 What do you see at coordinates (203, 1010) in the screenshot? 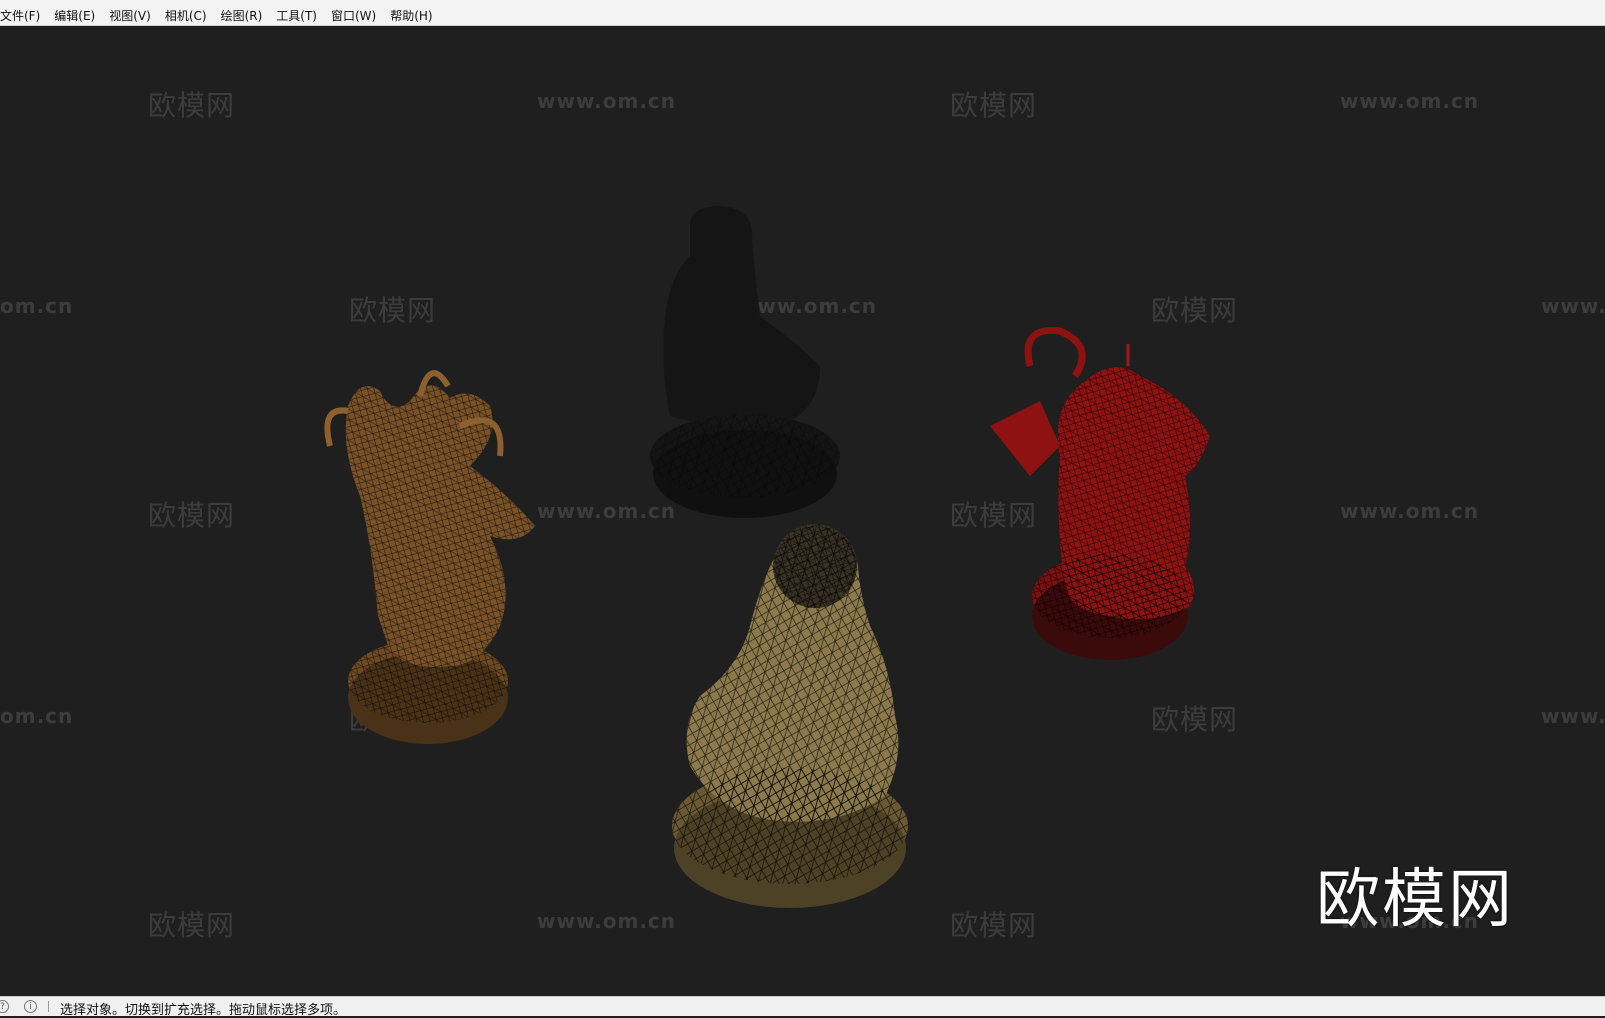
I see `status-text: 选择对象。切换到扩充选择。拖动鼠标选择多项。` at bounding box center [203, 1010].